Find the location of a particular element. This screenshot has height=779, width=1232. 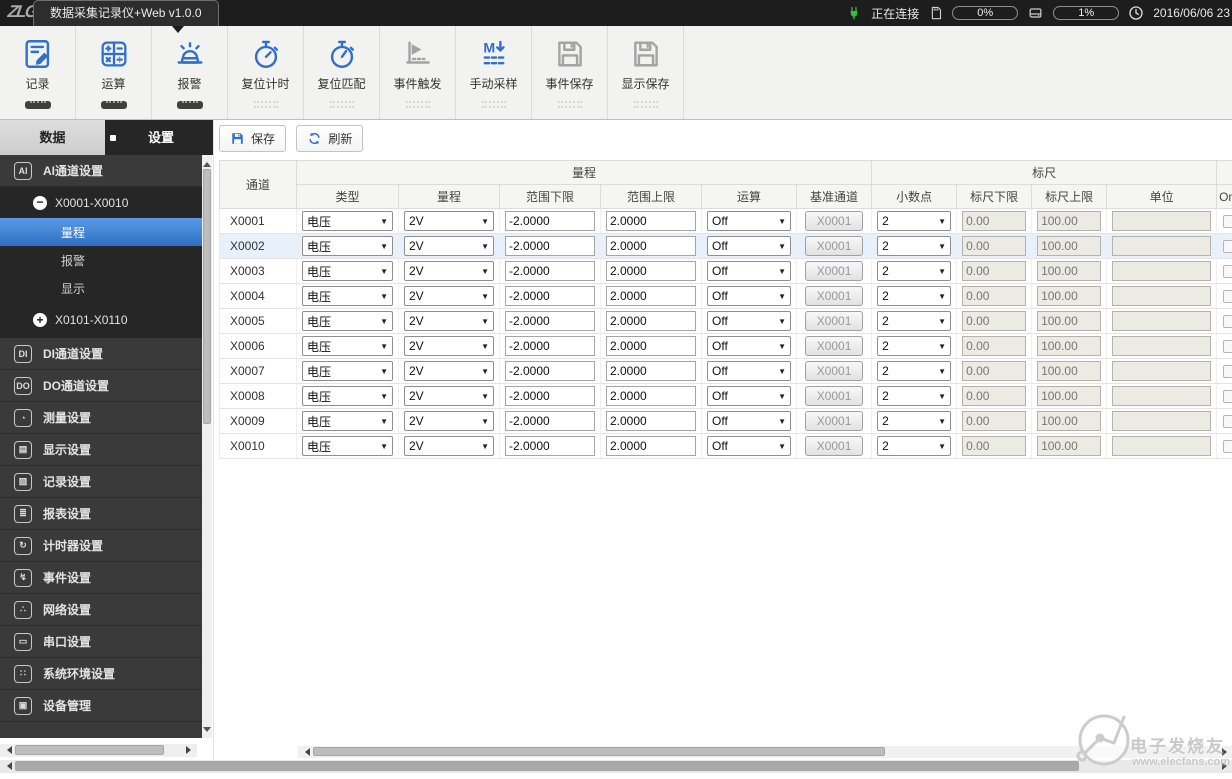

sidebar-item-alarm: 报警 is located at coordinates (101, 260).